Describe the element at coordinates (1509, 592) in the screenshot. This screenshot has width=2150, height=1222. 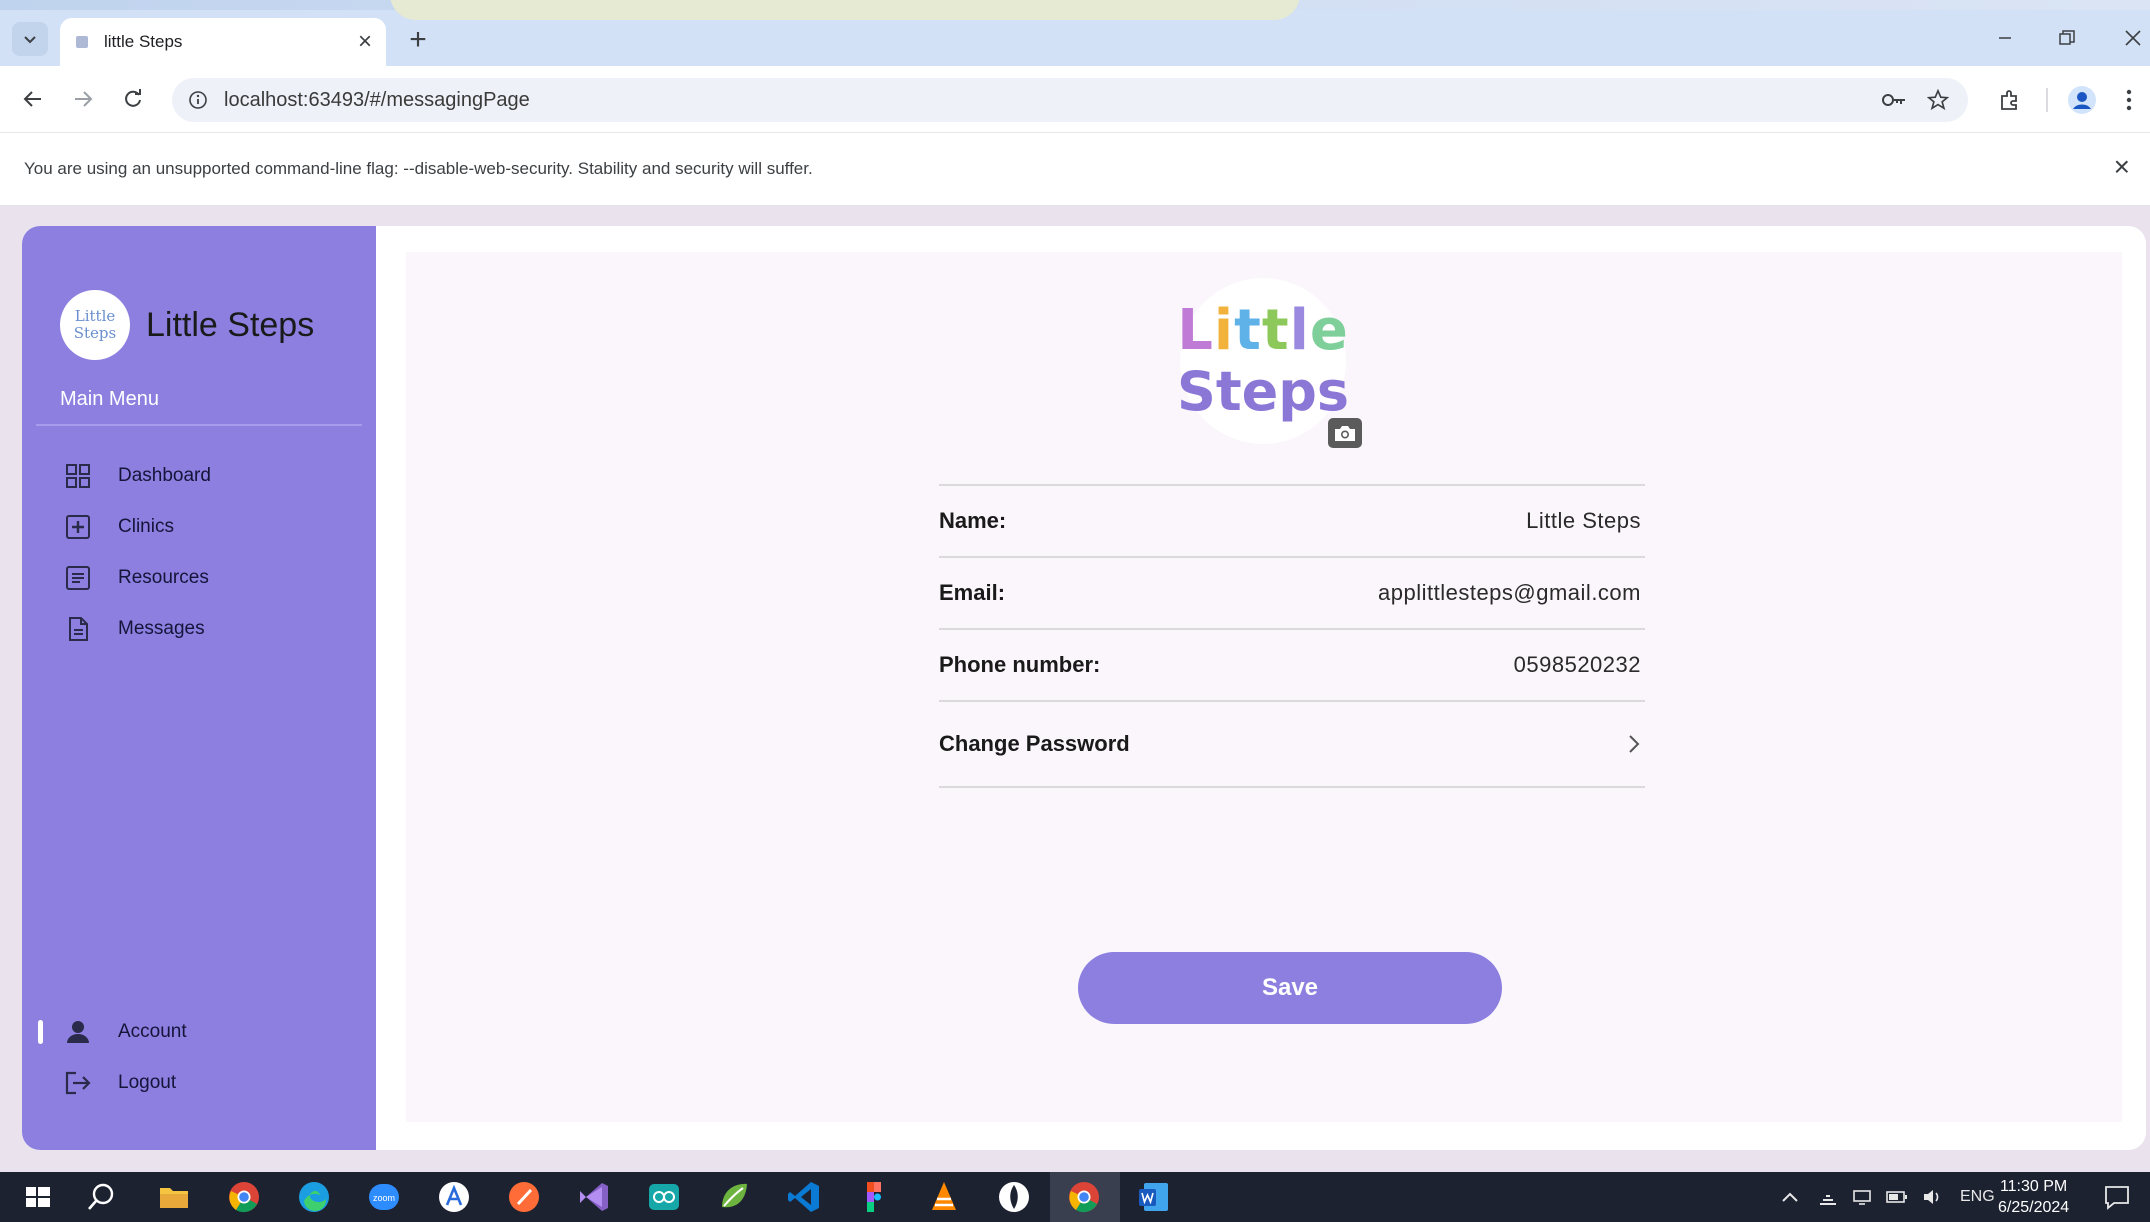
I see `email-value: applittlesteps@gmail.com` at that location.